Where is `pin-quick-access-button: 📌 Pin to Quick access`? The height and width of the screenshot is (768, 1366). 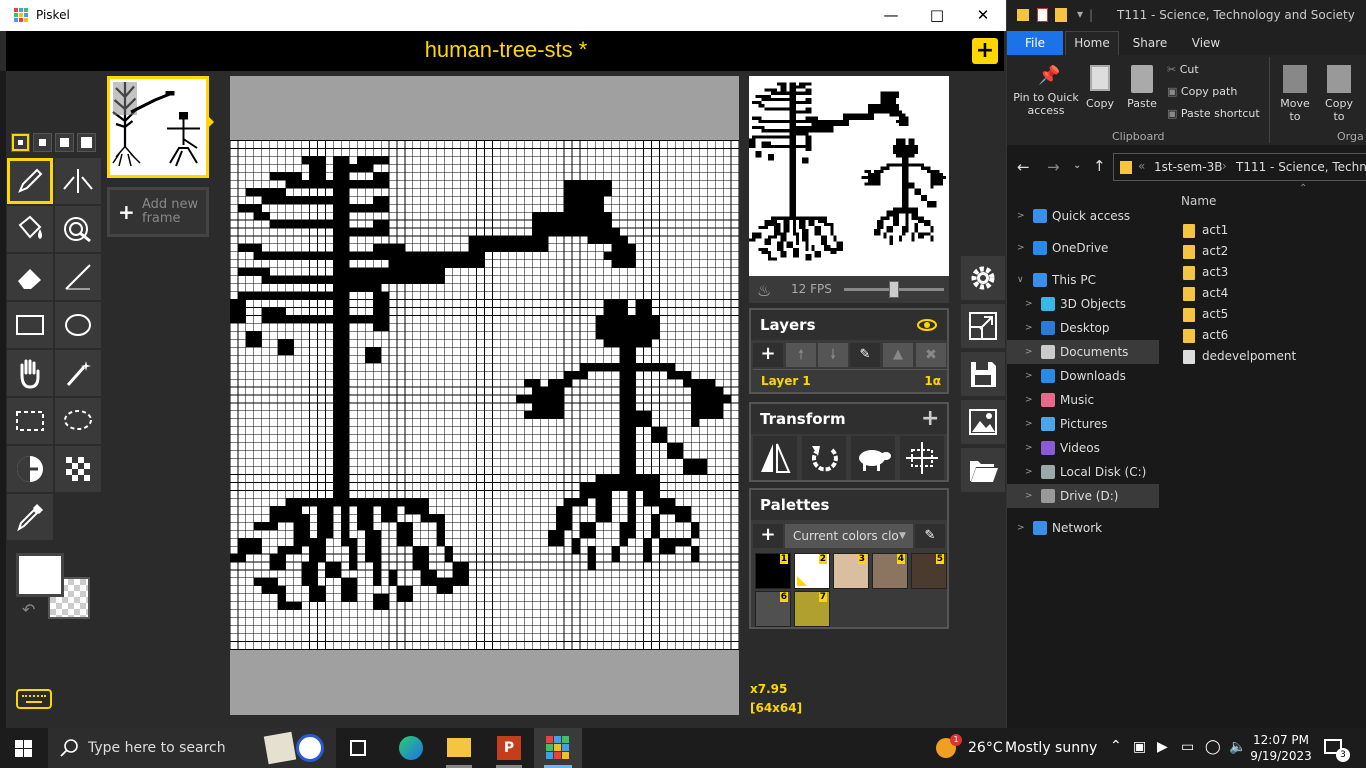
pin-quick-access-button: 📌 Pin to Quick access is located at coordinates (1046, 93).